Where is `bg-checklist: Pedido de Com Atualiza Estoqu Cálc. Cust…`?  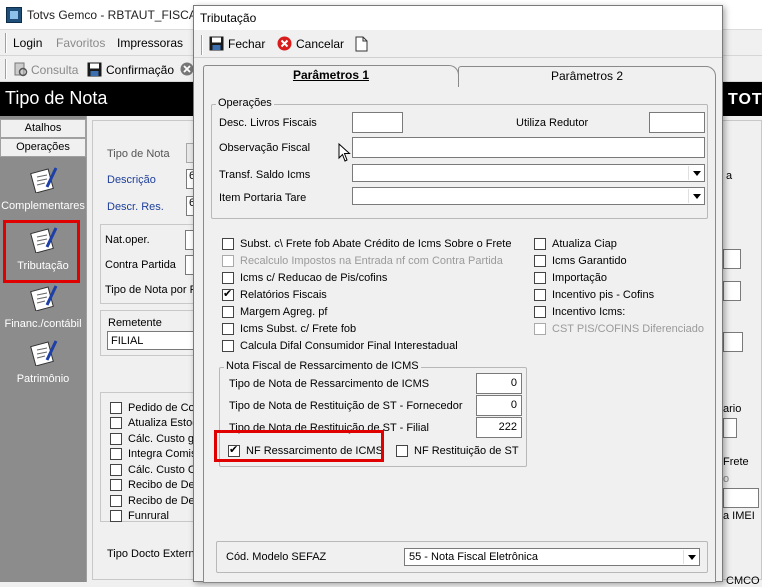
bg-checklist: Pedido de Com Atualiza Estoqu Cálc. Cust… is located at coordinates (157, 462).